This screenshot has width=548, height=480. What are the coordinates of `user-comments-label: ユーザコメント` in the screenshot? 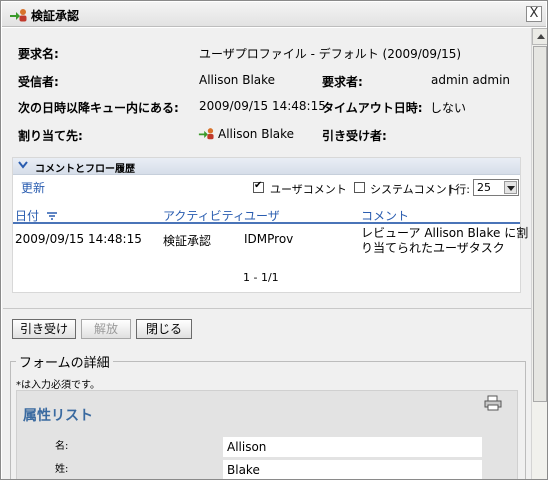 It's located at (308, 189).